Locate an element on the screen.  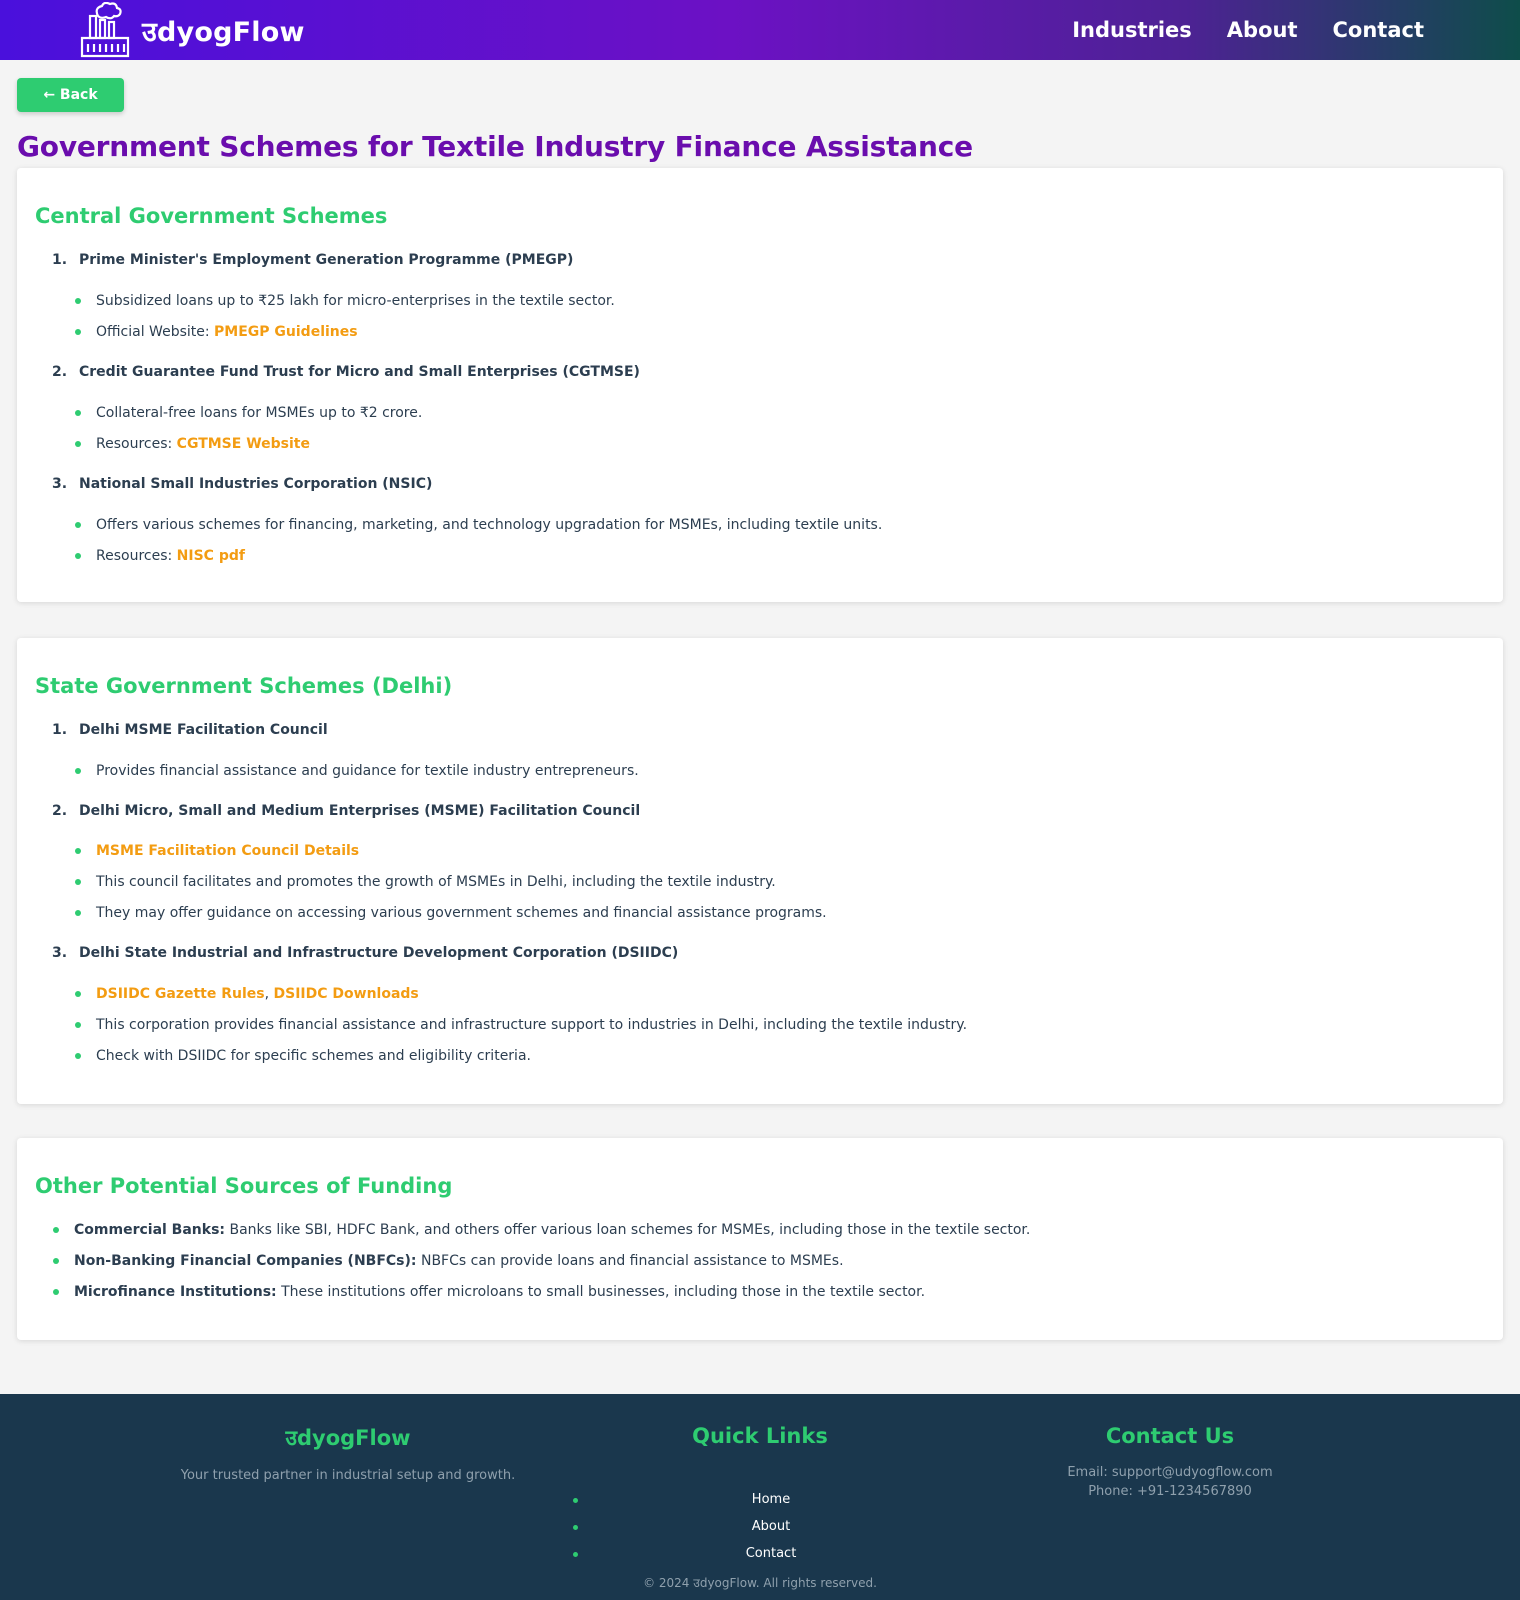
contact-heading: Contact Us is located at coordinates (1170, 1436).